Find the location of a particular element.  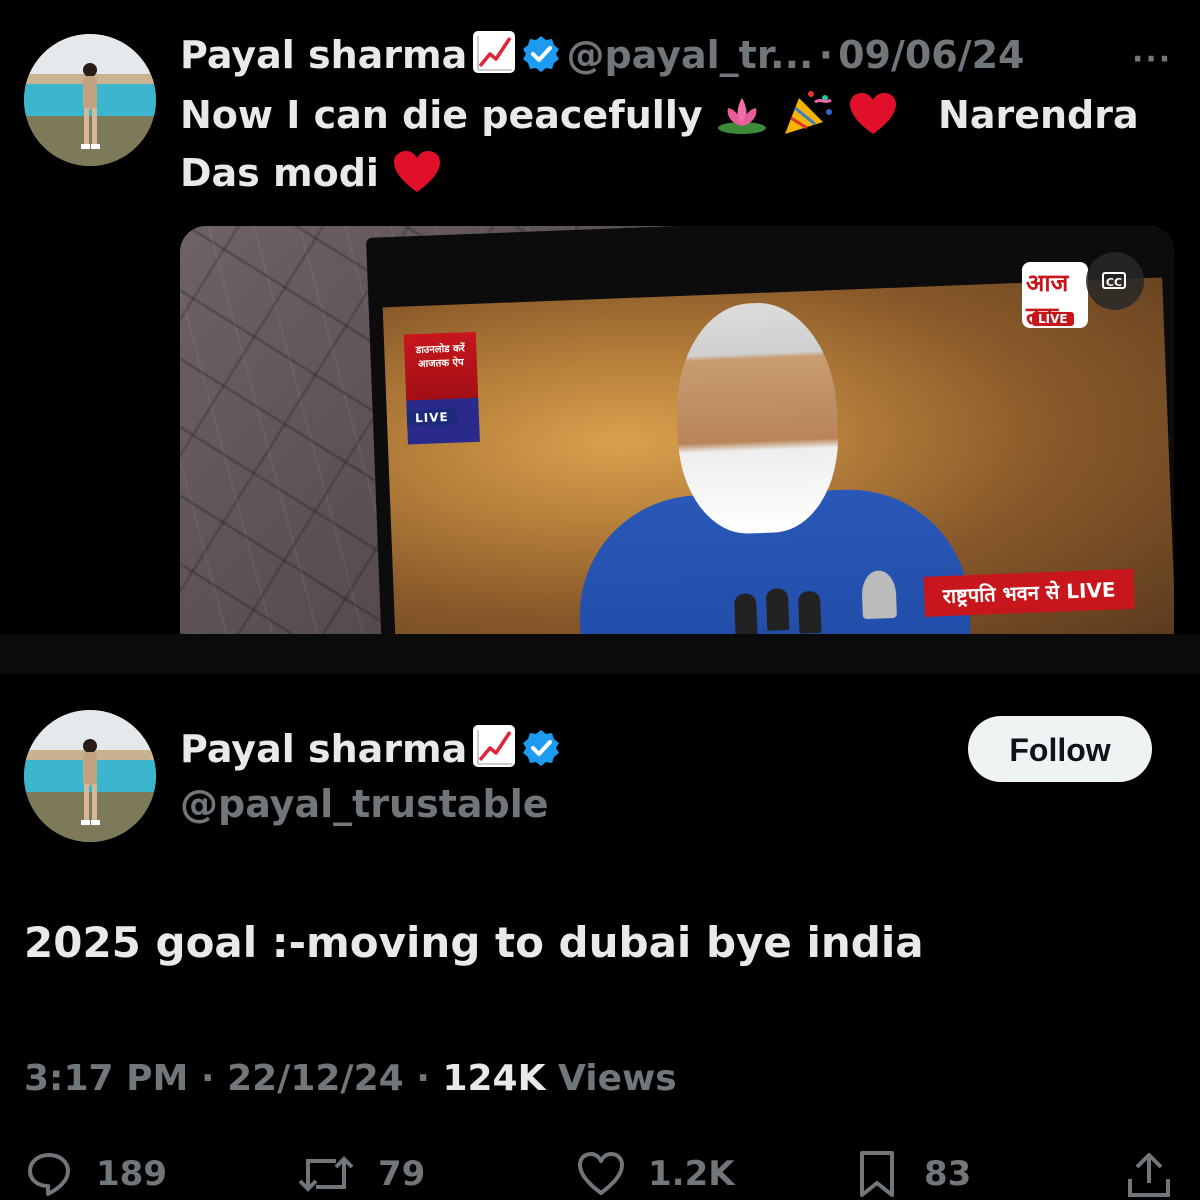

screenshot-divider is located at coordinates (600, 654).